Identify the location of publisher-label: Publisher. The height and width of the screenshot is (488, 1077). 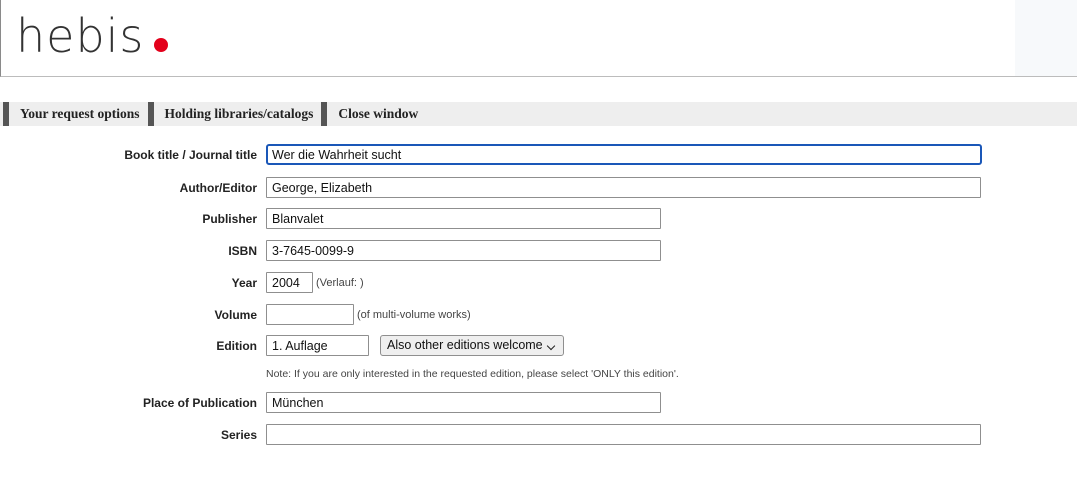
(229, 219).